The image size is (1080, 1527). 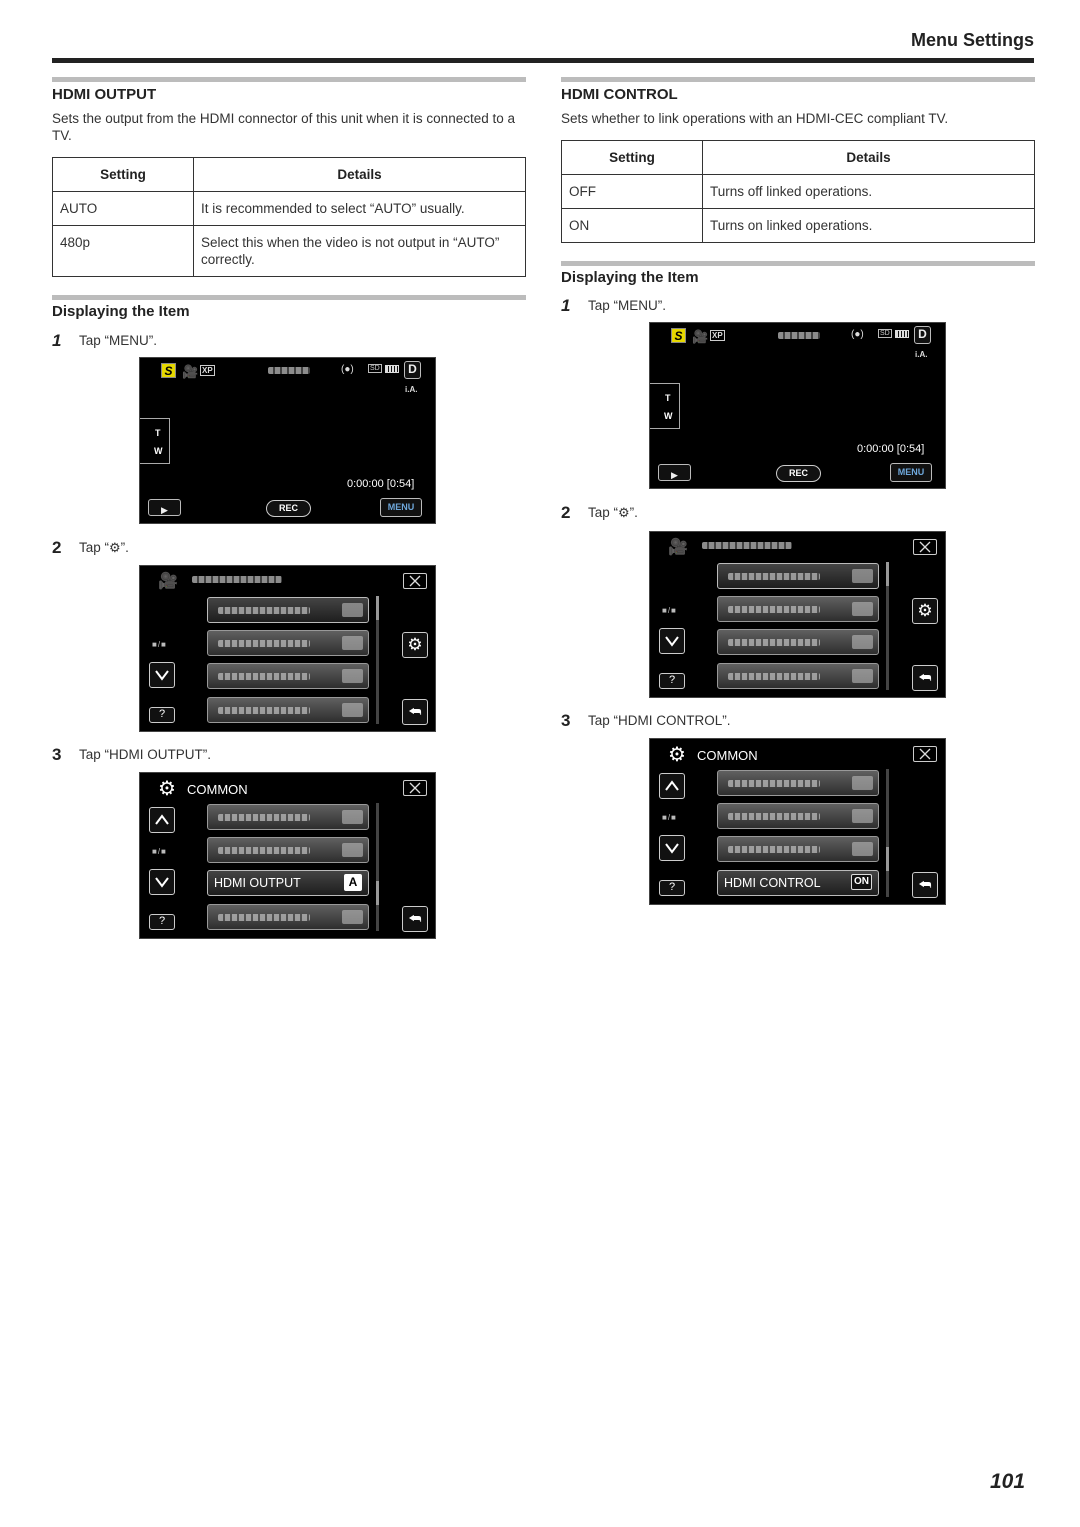 What do you see at coordinates (124, 547) in the screenshot?
I see `step-text: ”.` at bounding box center [124, 547].